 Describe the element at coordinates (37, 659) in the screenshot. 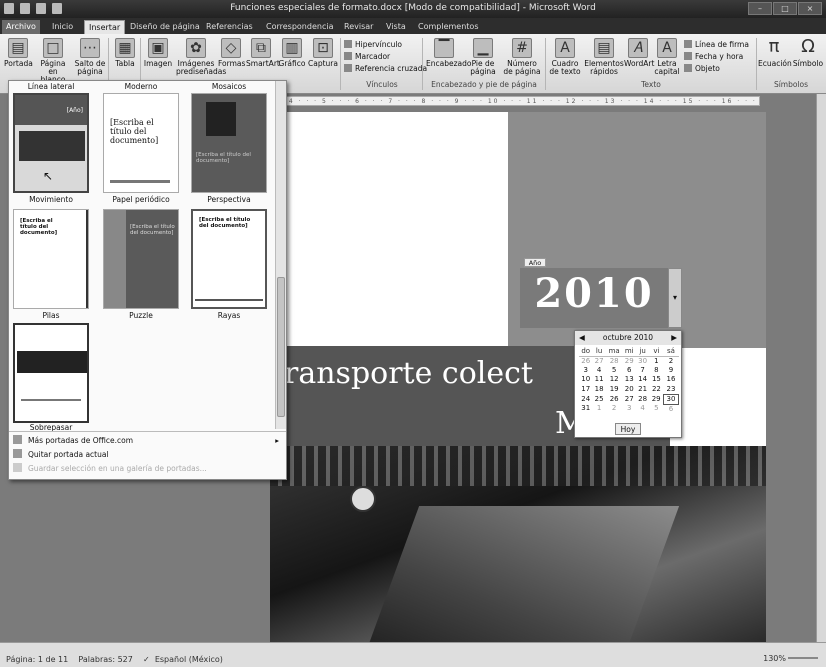

I see `page-count: Página: 1 de 11` at that location.